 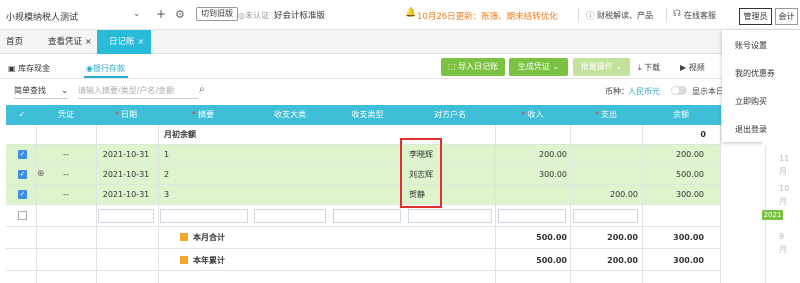 I want to click on tab-view-voucher: 查看凭证 ×, so click(x=70, y=42).